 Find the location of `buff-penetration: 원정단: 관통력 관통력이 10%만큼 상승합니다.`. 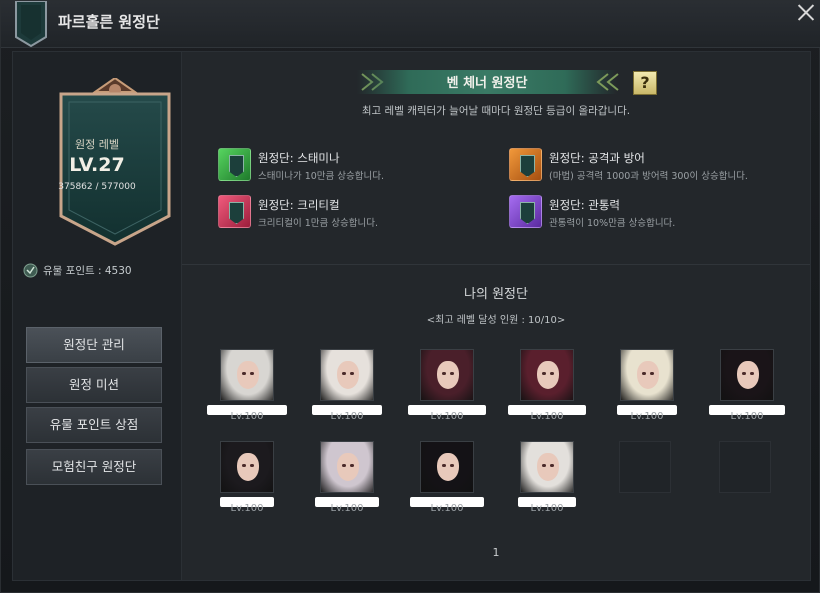

buff-penetration: 원정단: 관통력 관통력이 10%만큼 상승합니다. is located at coordinates (649, 213).